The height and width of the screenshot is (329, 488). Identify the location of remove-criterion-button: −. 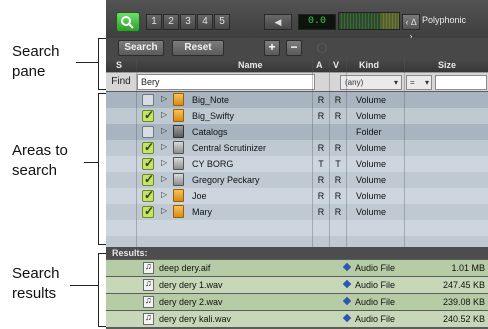
(294, 48).